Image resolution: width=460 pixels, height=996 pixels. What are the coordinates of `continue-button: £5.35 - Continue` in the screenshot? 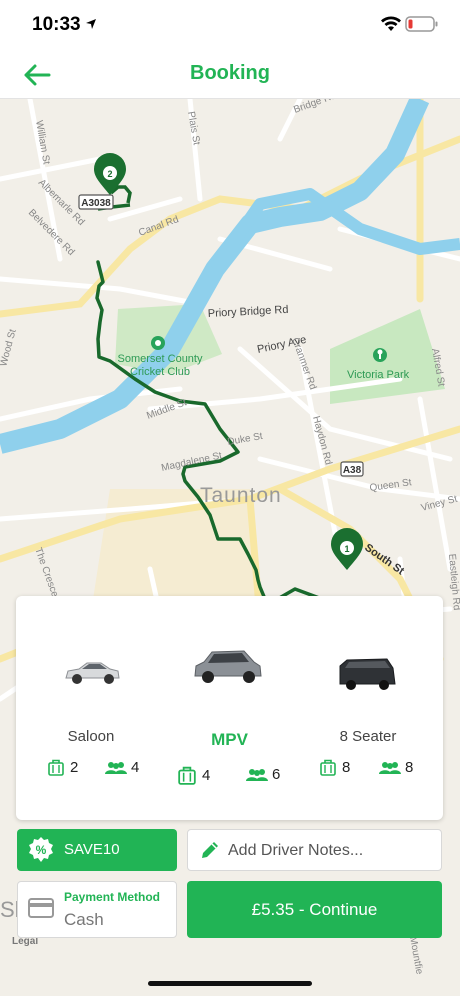 It's located at (314, 909).